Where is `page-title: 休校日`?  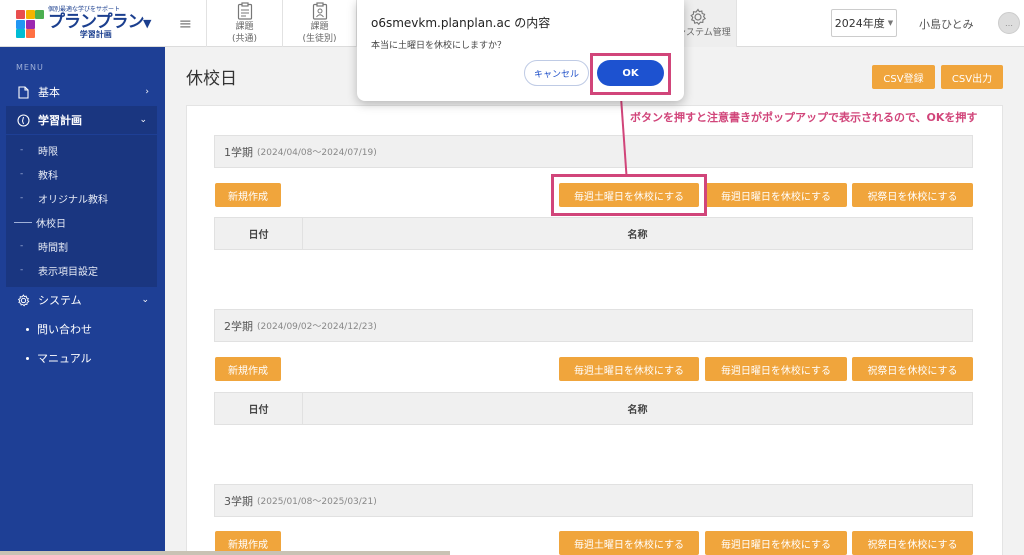
page-title: 休校日 is located at coordinates (211, 79).